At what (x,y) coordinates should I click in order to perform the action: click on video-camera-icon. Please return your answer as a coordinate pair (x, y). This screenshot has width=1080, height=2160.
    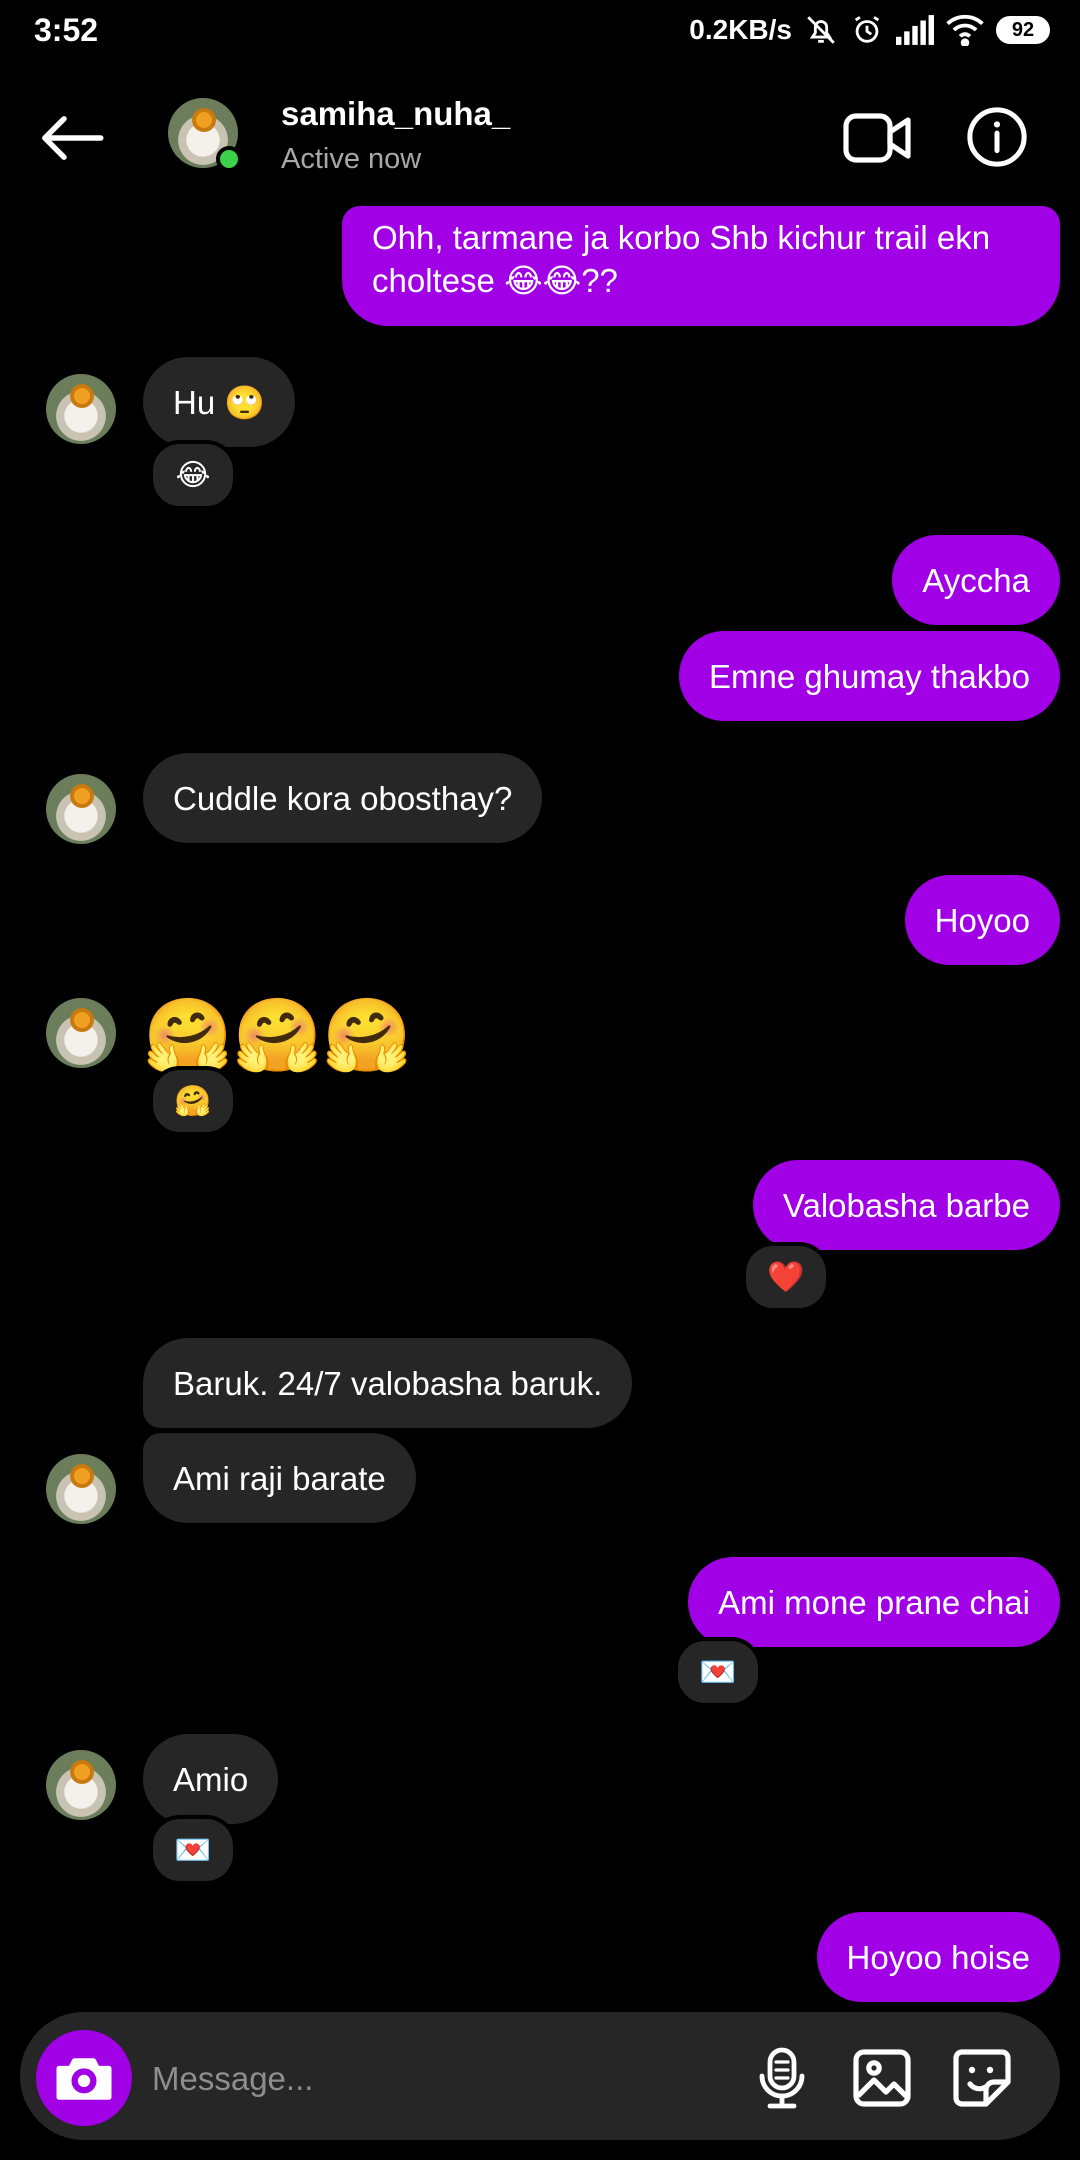
    Looking at the image, I should click on (877, 138).